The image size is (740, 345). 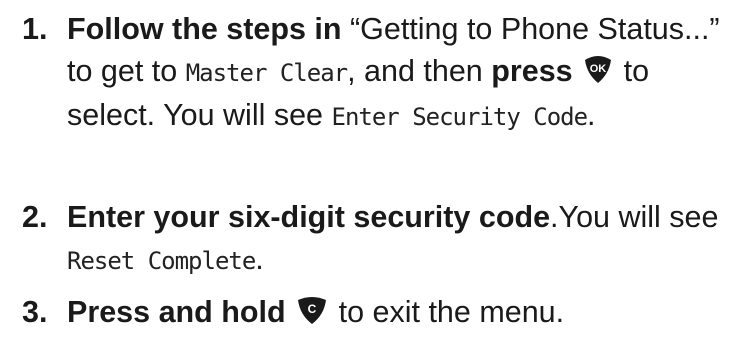 What do you see at coordinates (161, 261) in the screenshot?
I see `display-text-reset-complete: Reset Complete` at bounding box center [161, 261].